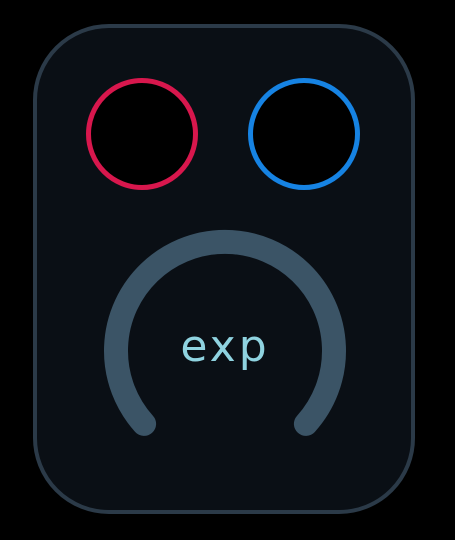  What do you see at coordinates (304, 134) in the screenshot?
I see `output-port` at bounding box center [304, 134].